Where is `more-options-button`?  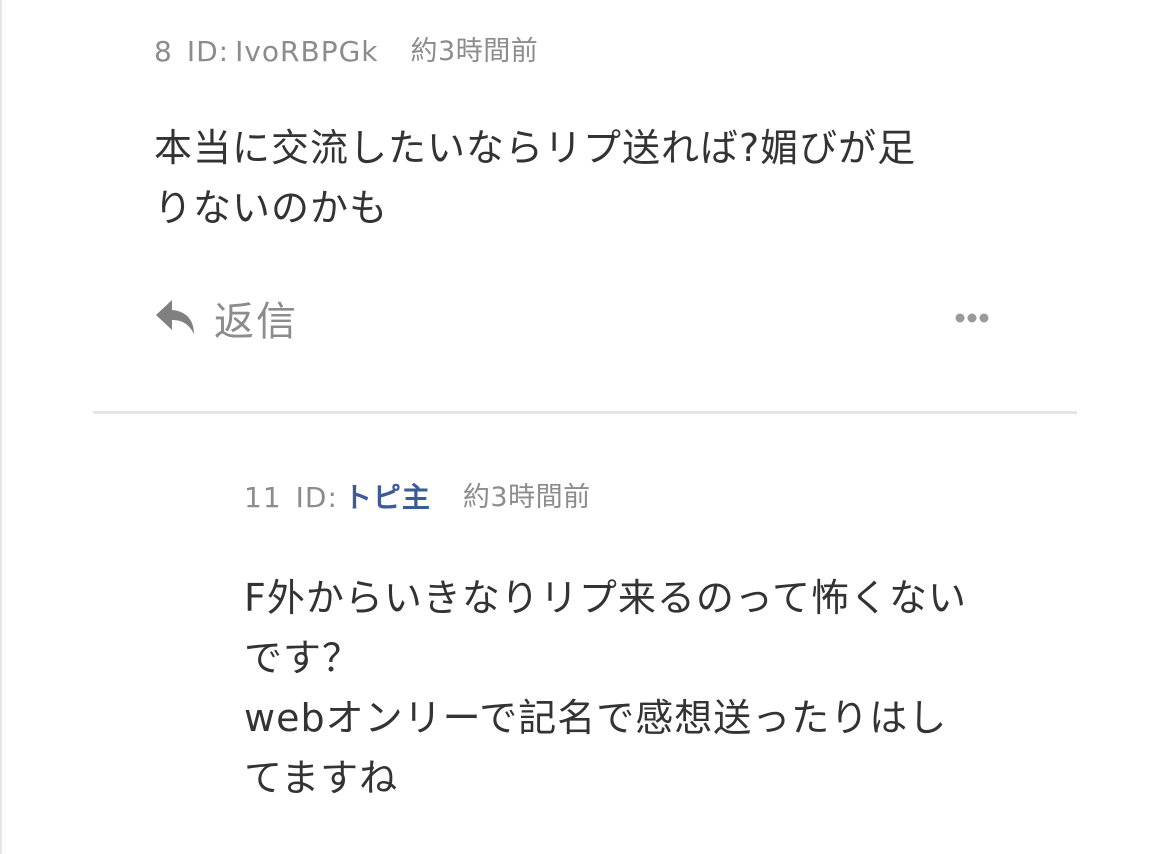 more-options-button is located at coordinates (972, 318).